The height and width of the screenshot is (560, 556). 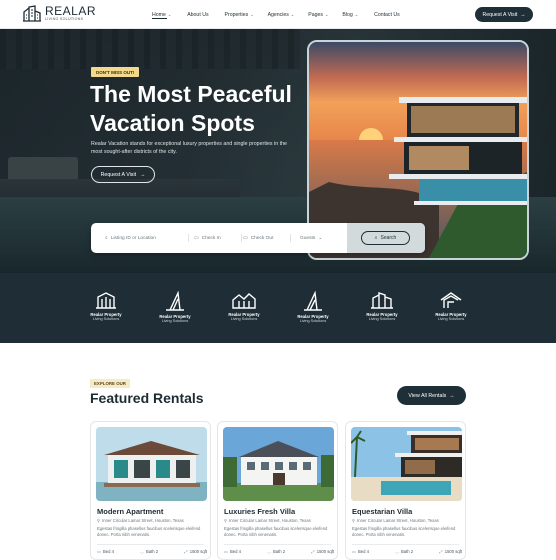 I want to click on search-icon: ⌕, so click(x=376, y=238).